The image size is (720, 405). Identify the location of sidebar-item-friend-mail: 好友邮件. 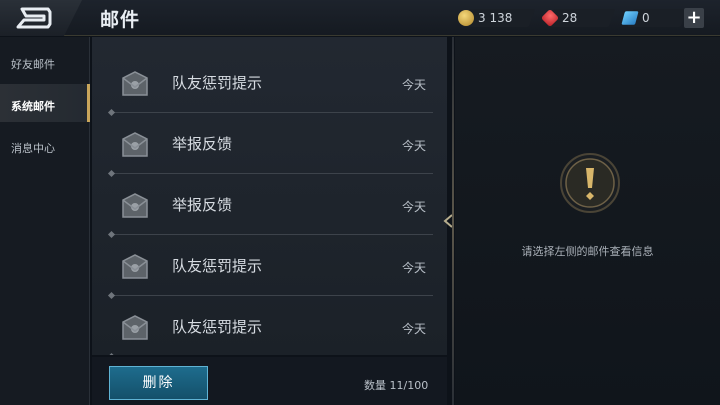
(45, 61).